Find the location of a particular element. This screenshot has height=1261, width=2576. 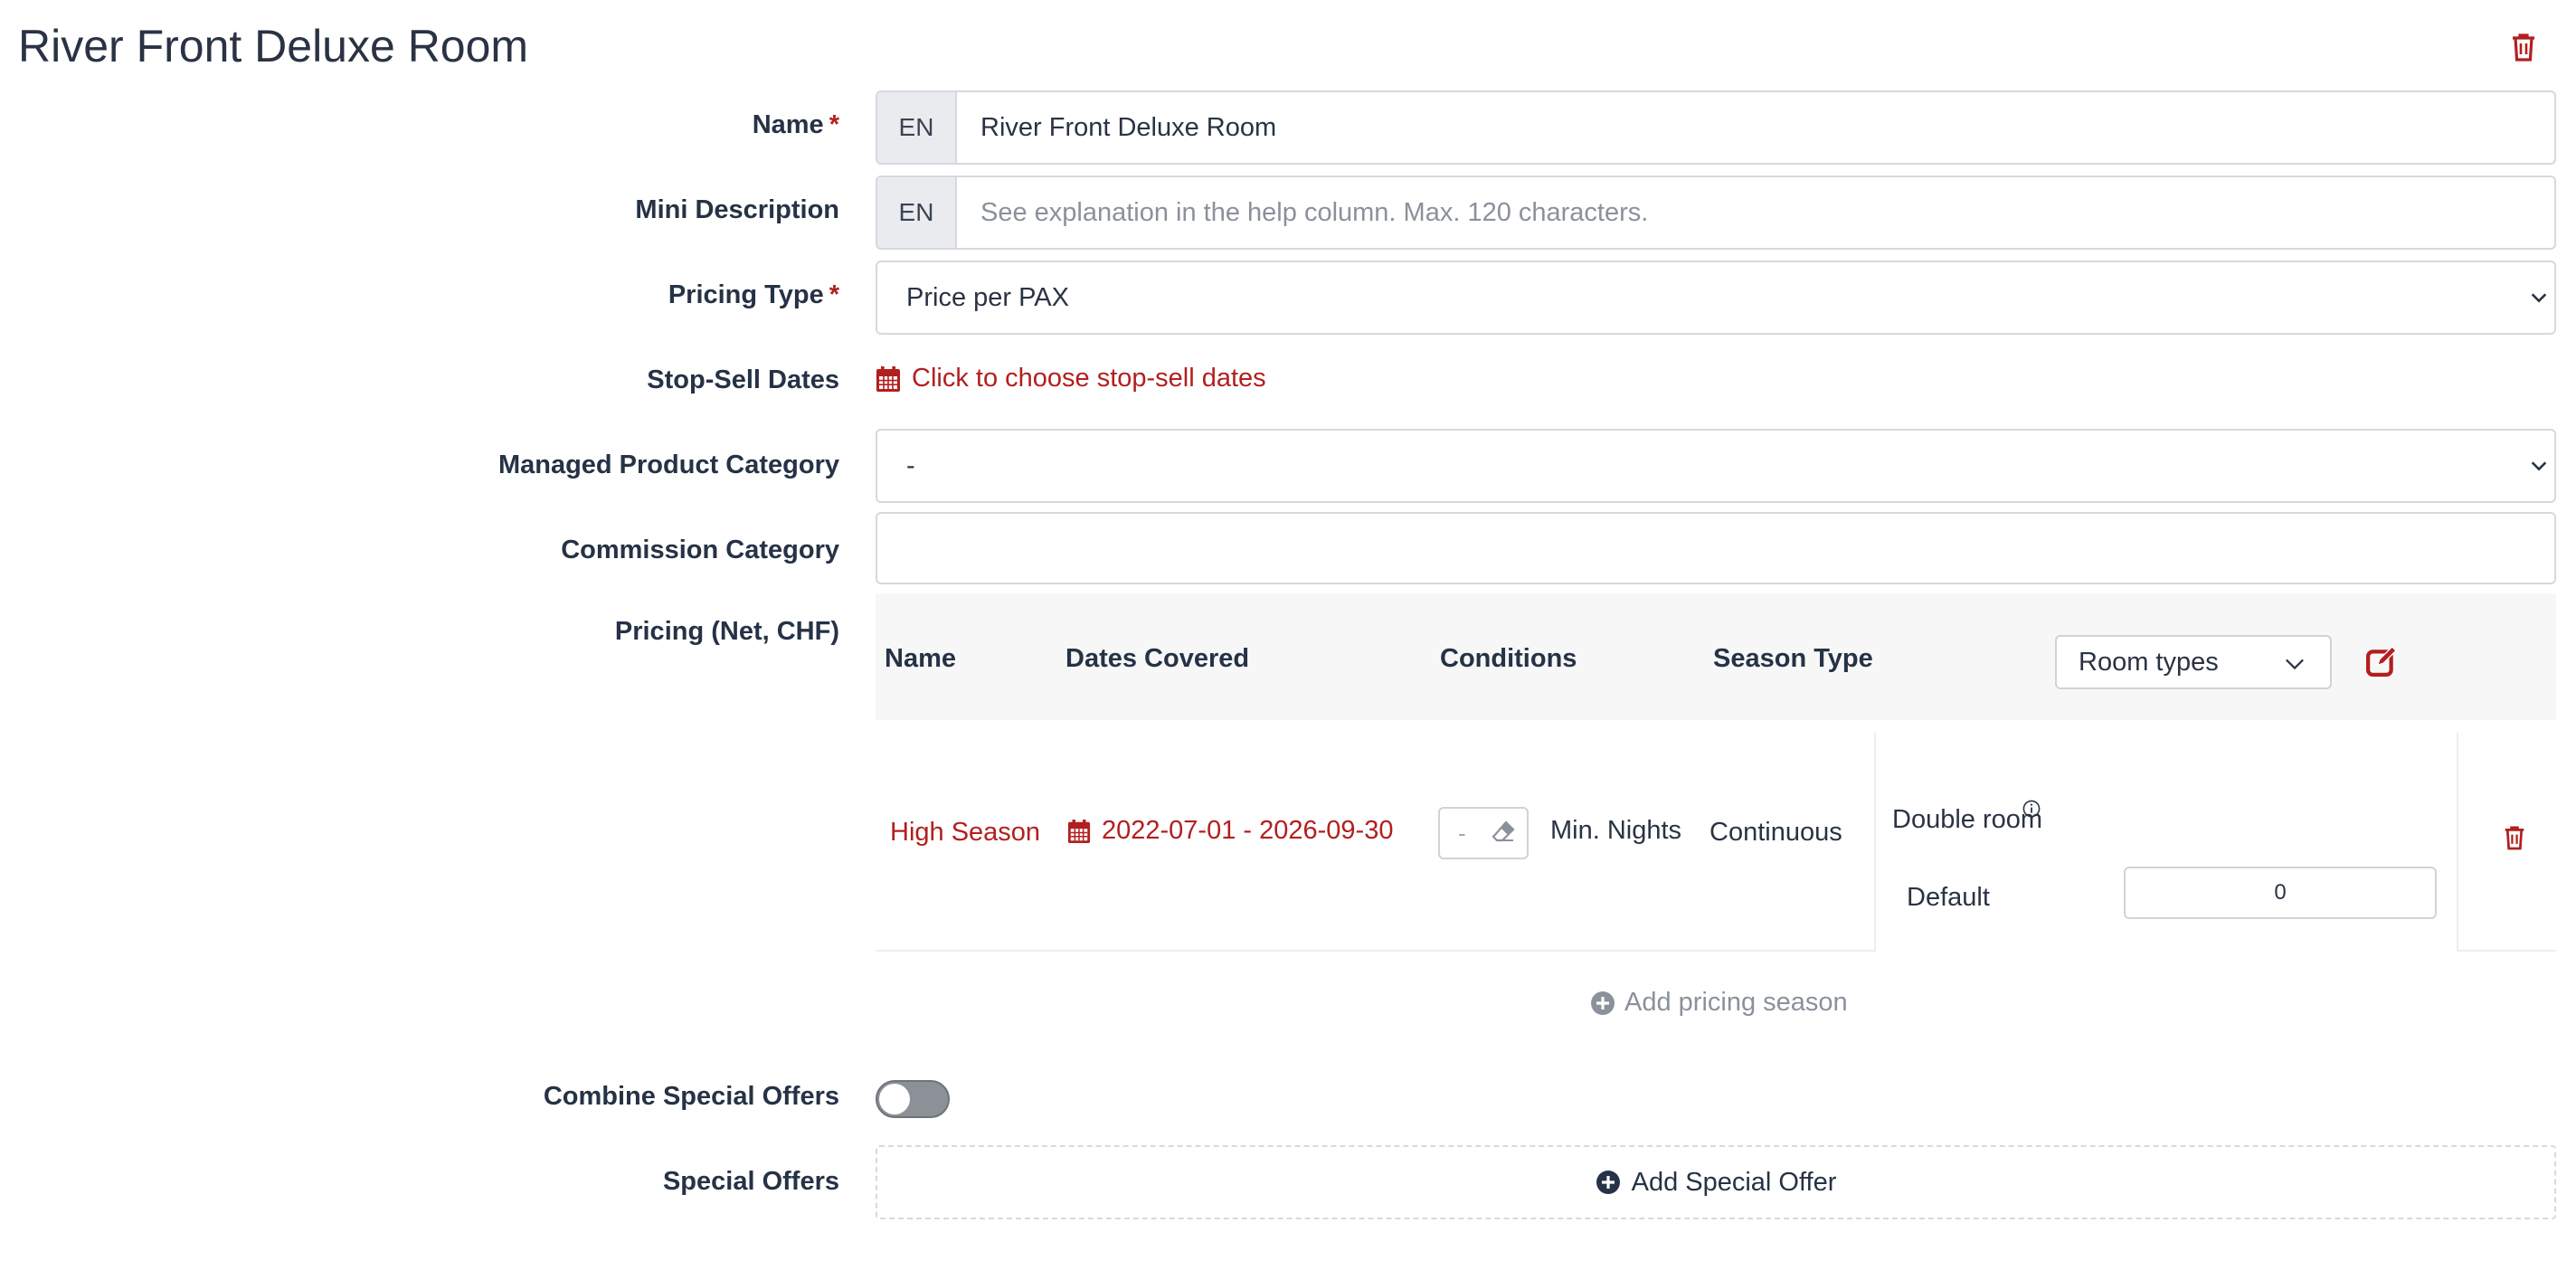

add-special-offer-button: Add Special Offer is located at coordinates (1716, 1182).